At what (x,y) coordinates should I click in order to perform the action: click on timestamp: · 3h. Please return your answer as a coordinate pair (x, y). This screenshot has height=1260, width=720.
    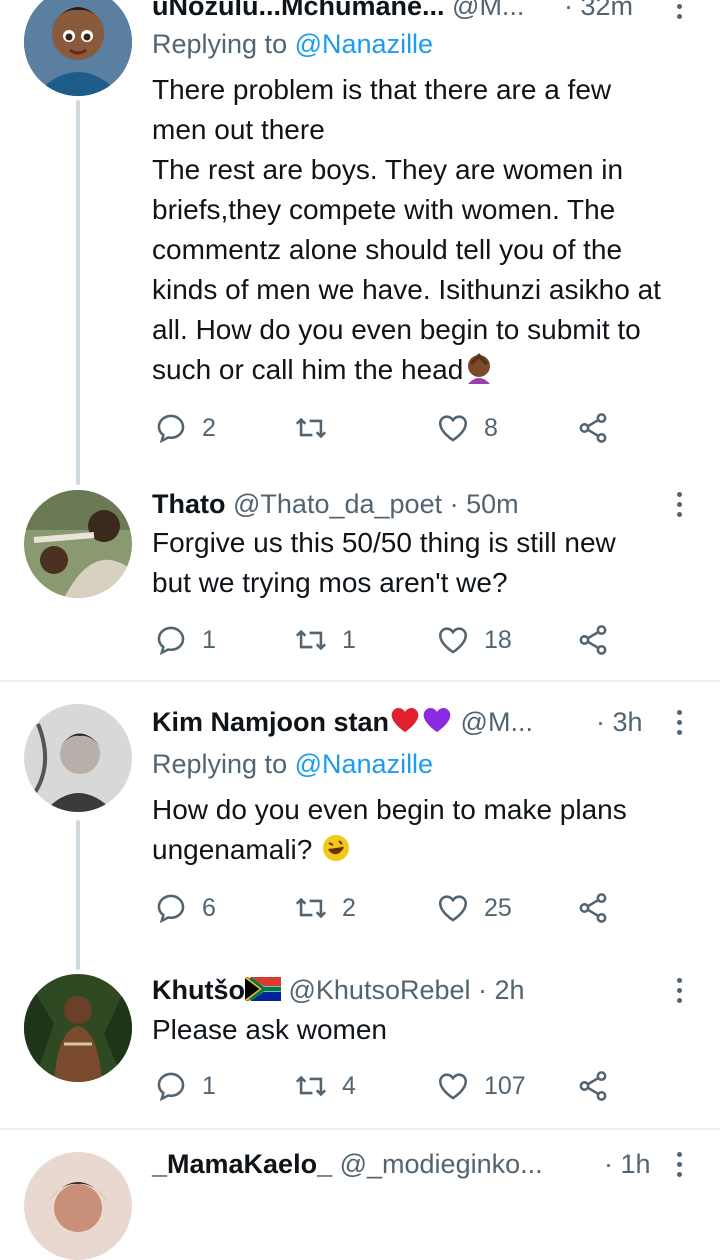
    Looking at the image, I should click on (619, 722).